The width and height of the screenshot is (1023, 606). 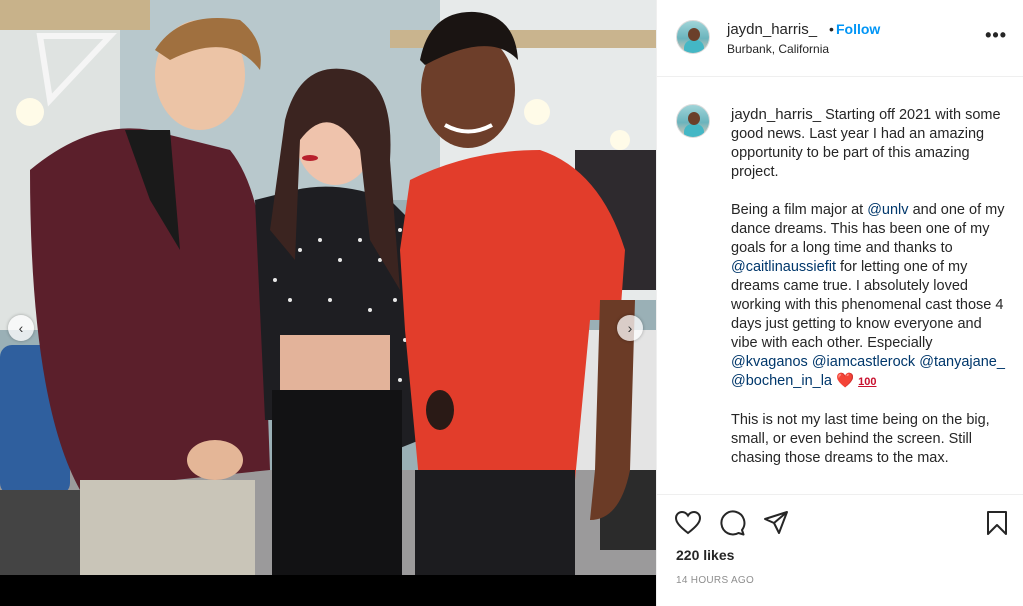 What do you see at coordinates (997, 523) in the screenshot?
I see `bookmark-icon` at bounding box center [997, 523].